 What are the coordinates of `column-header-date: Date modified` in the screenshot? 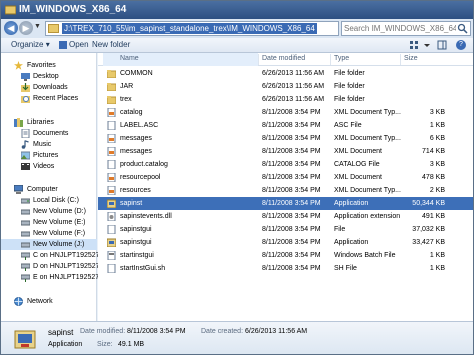 It's located at (283, 58).